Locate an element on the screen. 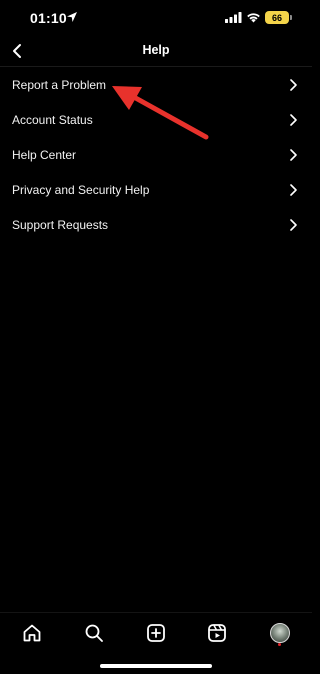 This screenshot has height=674, width=320. notification-dot is located at coordinates (279, 644).